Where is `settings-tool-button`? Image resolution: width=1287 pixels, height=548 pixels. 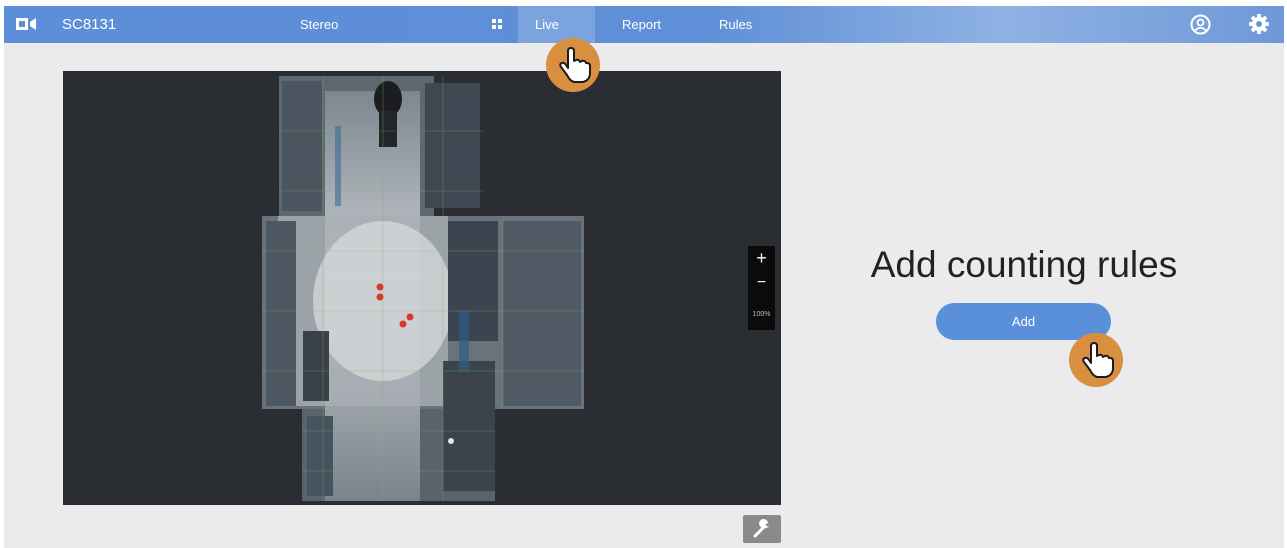
settings-tool-button is located at coordinates (762, 529).